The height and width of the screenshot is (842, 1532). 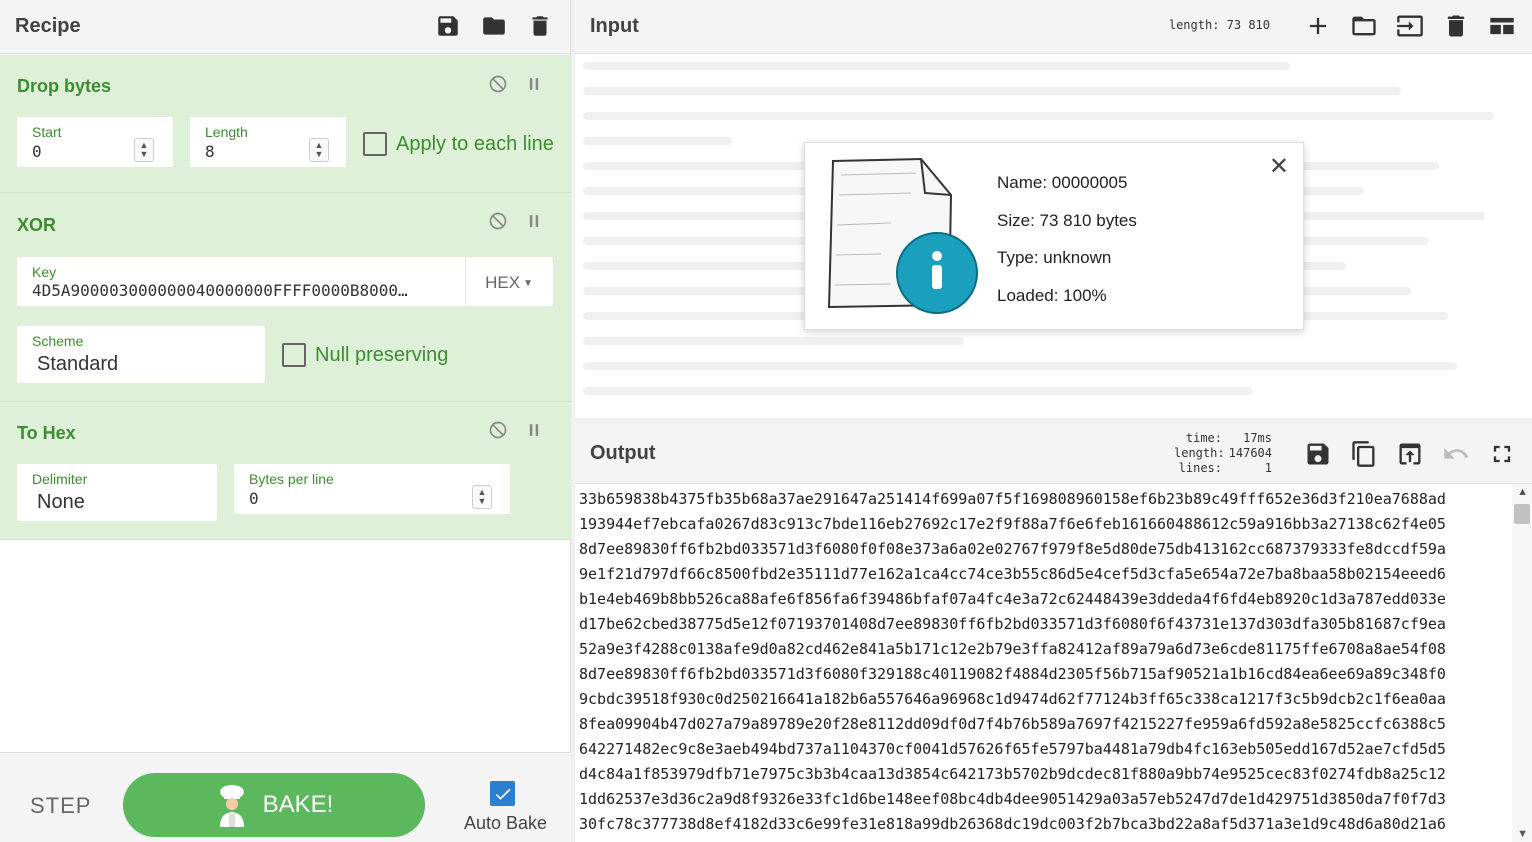 I want to click on close-icon: ✕, so click(x=1279, y=166).